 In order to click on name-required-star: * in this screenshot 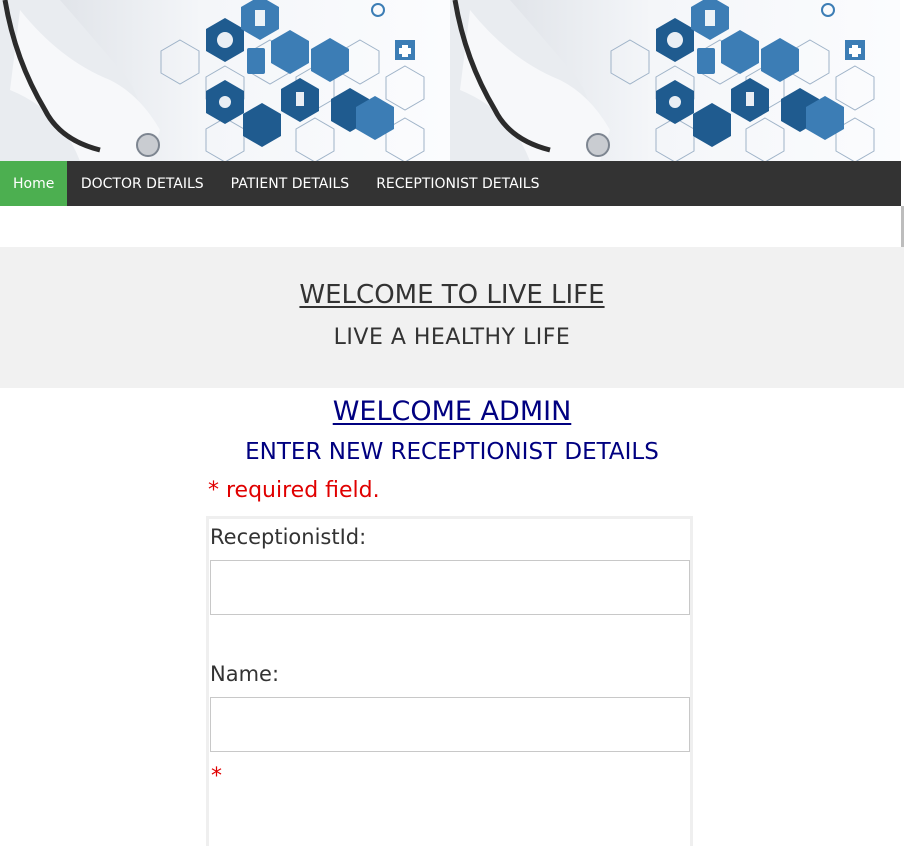, I will do `click(216, 776)`.